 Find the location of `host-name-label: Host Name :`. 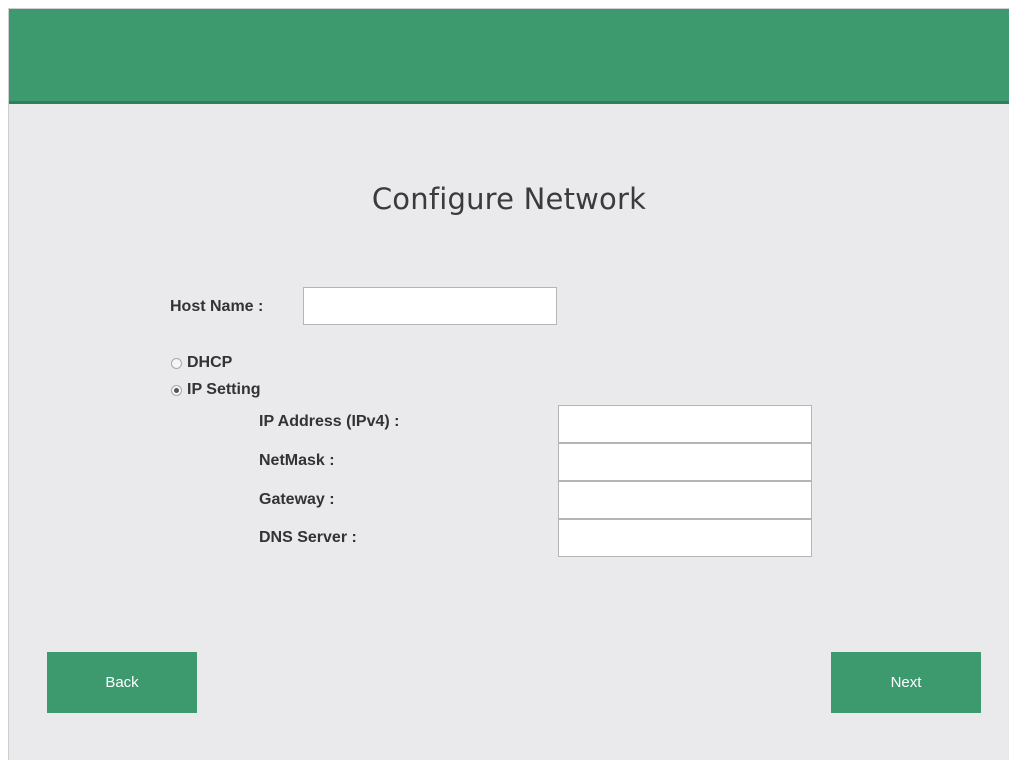

host-name-label: Host Name : is located at coordinates (217, 306).